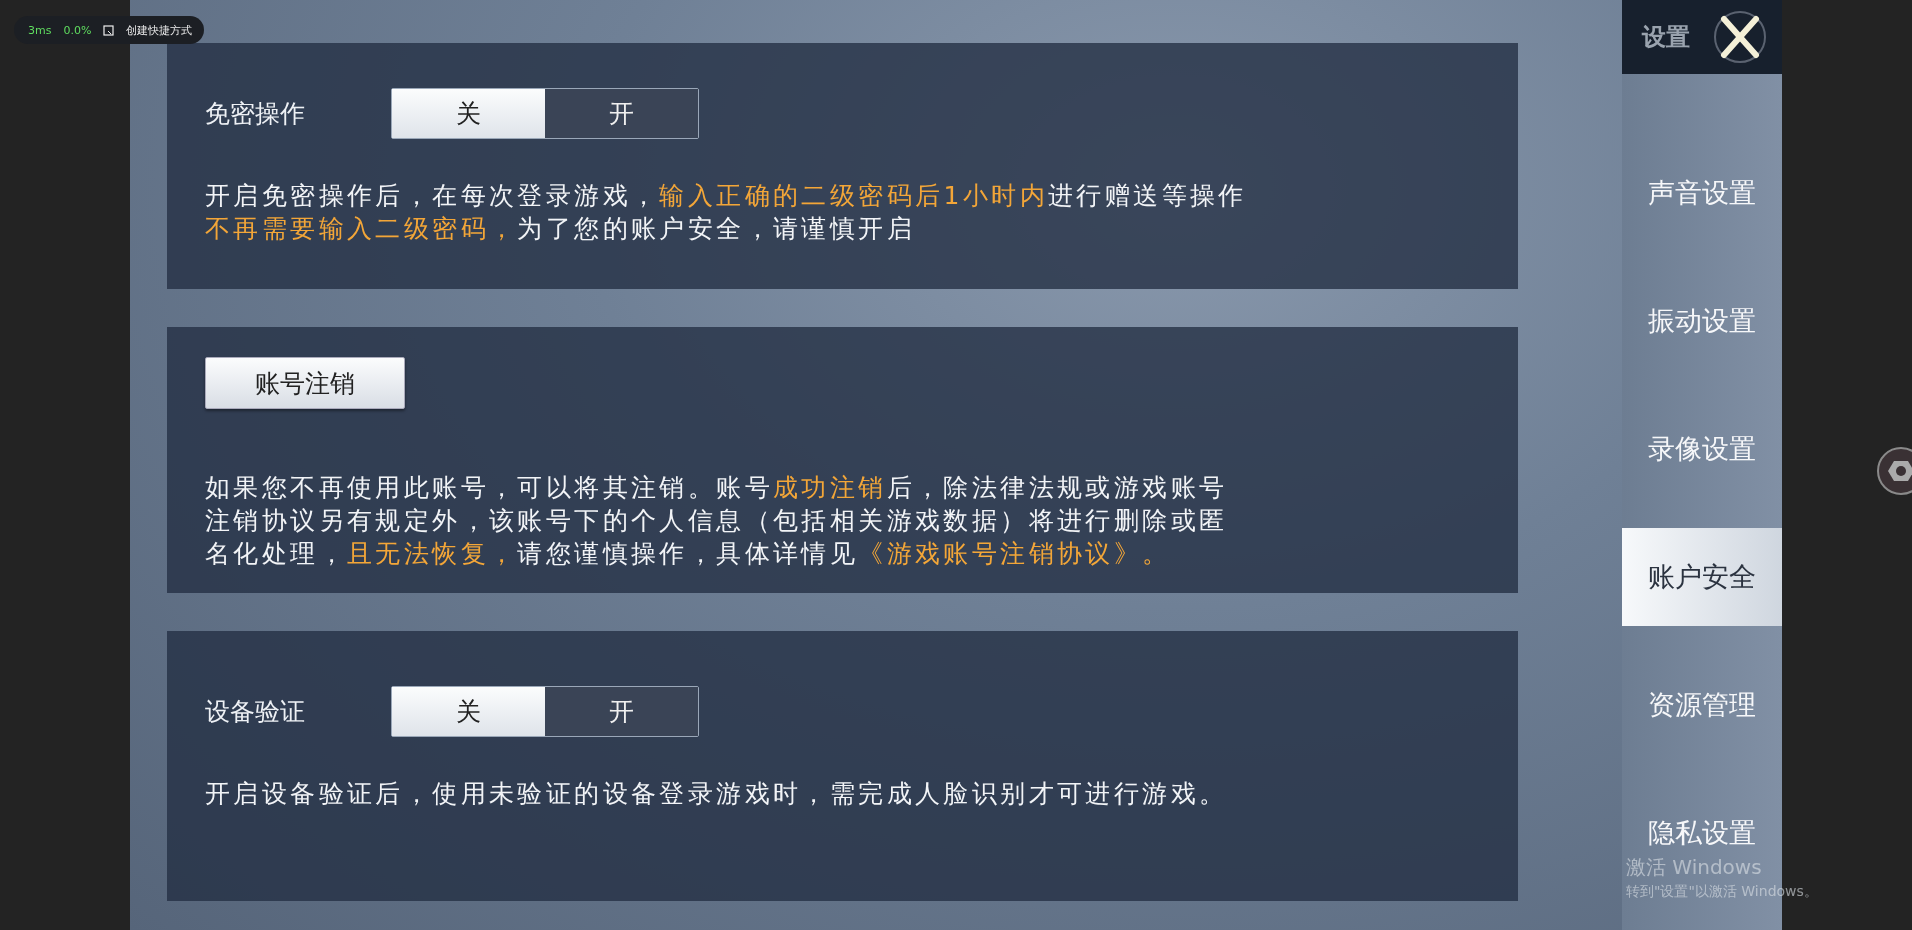 This screenshot has height=930, width=1912. What do you see at coordinates (1702, 833) in the screenshot?
I see `sidebar-tab: 隐私设置` at bounding box center [1702, 833].